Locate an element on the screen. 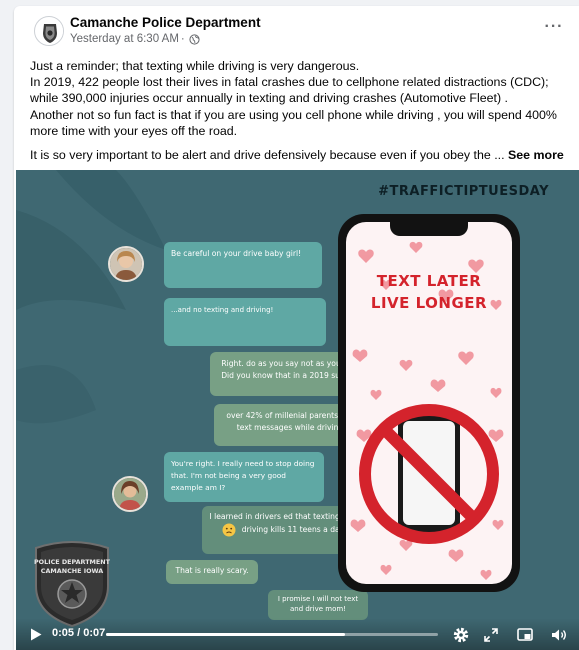  no-phone-icon is located at coordinates (429, 474).